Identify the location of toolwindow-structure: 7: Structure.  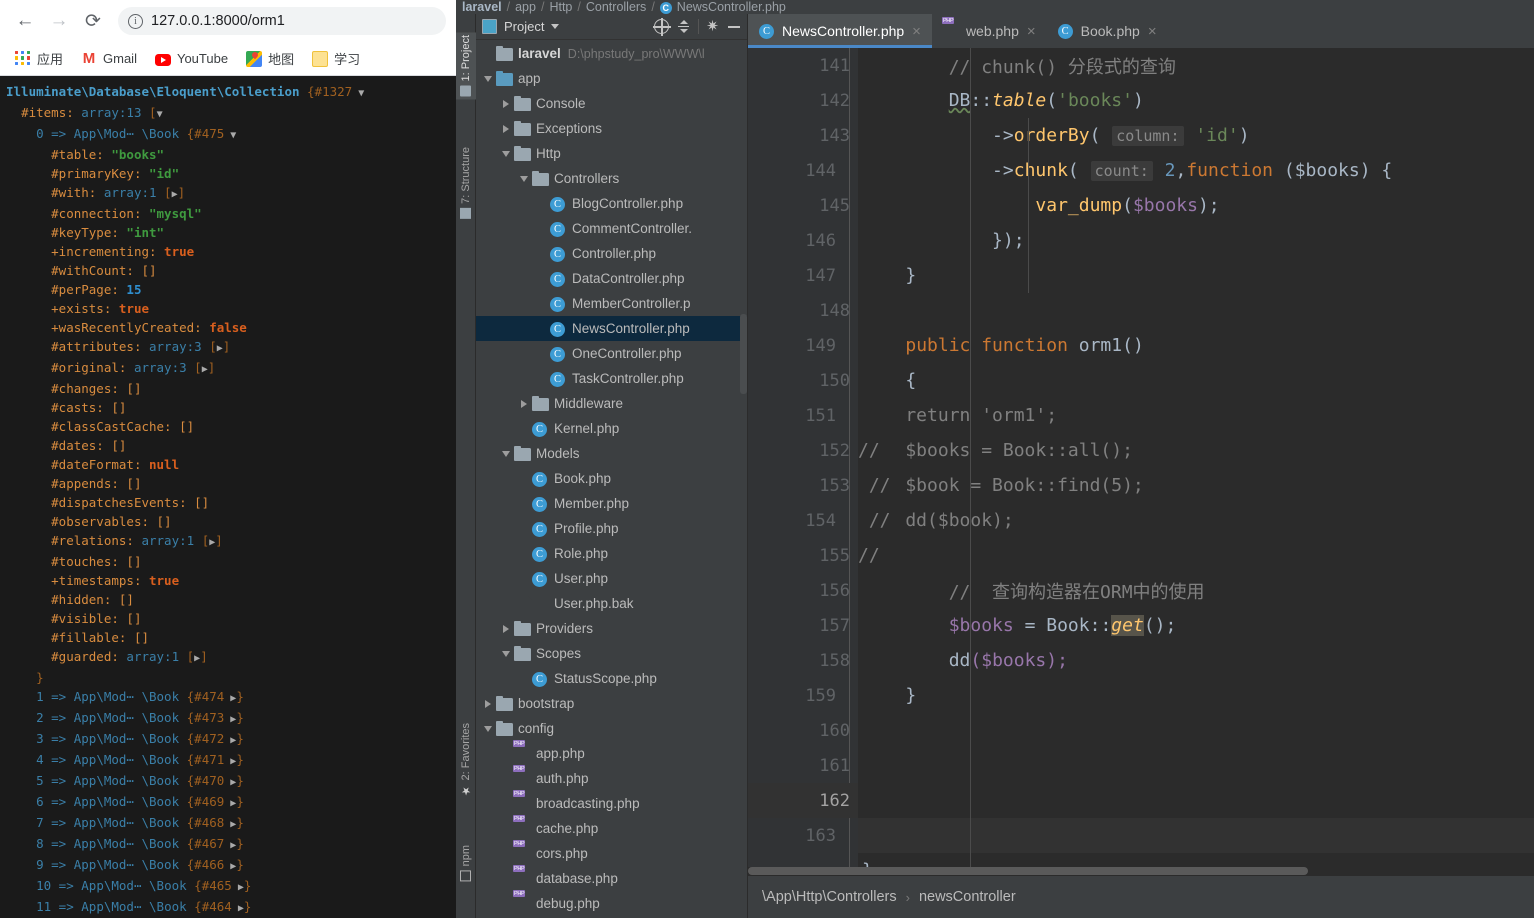
(466, 183).